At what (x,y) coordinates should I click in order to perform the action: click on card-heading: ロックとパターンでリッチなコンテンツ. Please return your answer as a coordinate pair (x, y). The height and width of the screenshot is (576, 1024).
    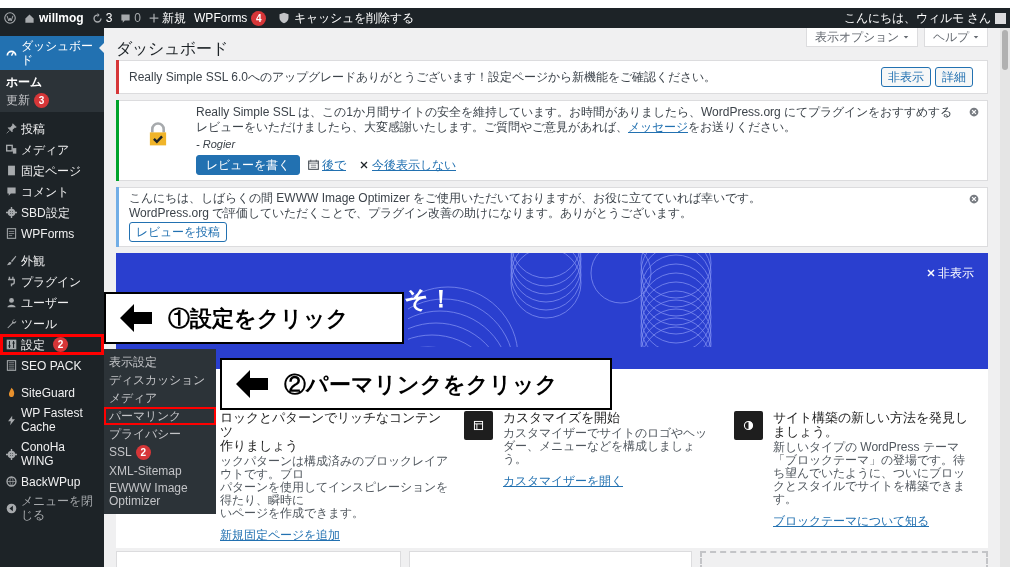
    Looking at the image, I should click on (331, 424).